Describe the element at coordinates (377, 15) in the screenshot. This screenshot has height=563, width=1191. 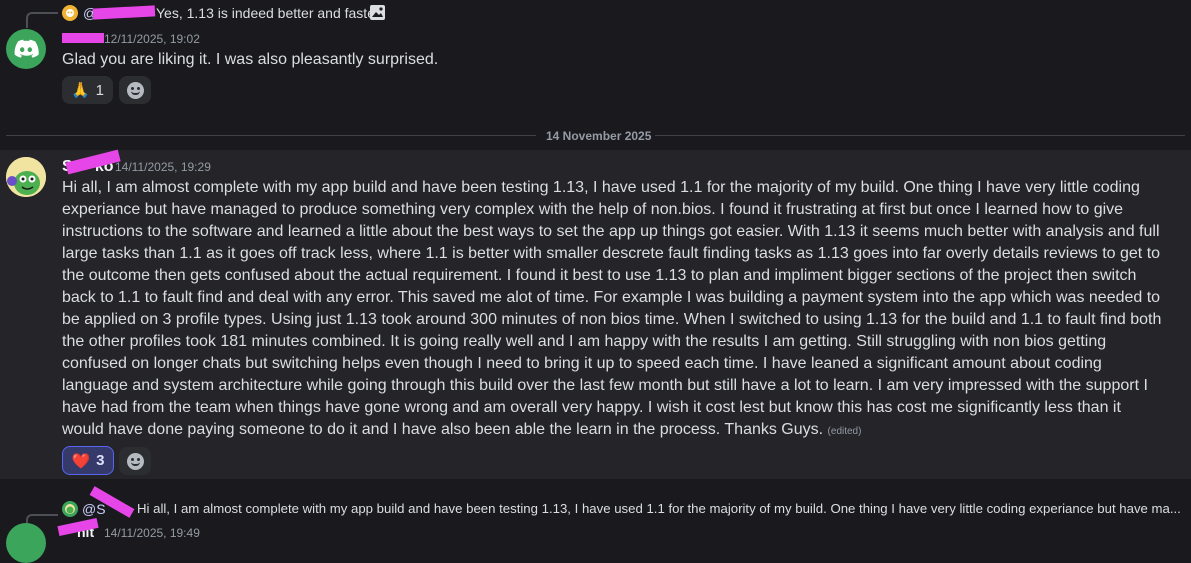
I see `image-icon` at that location.